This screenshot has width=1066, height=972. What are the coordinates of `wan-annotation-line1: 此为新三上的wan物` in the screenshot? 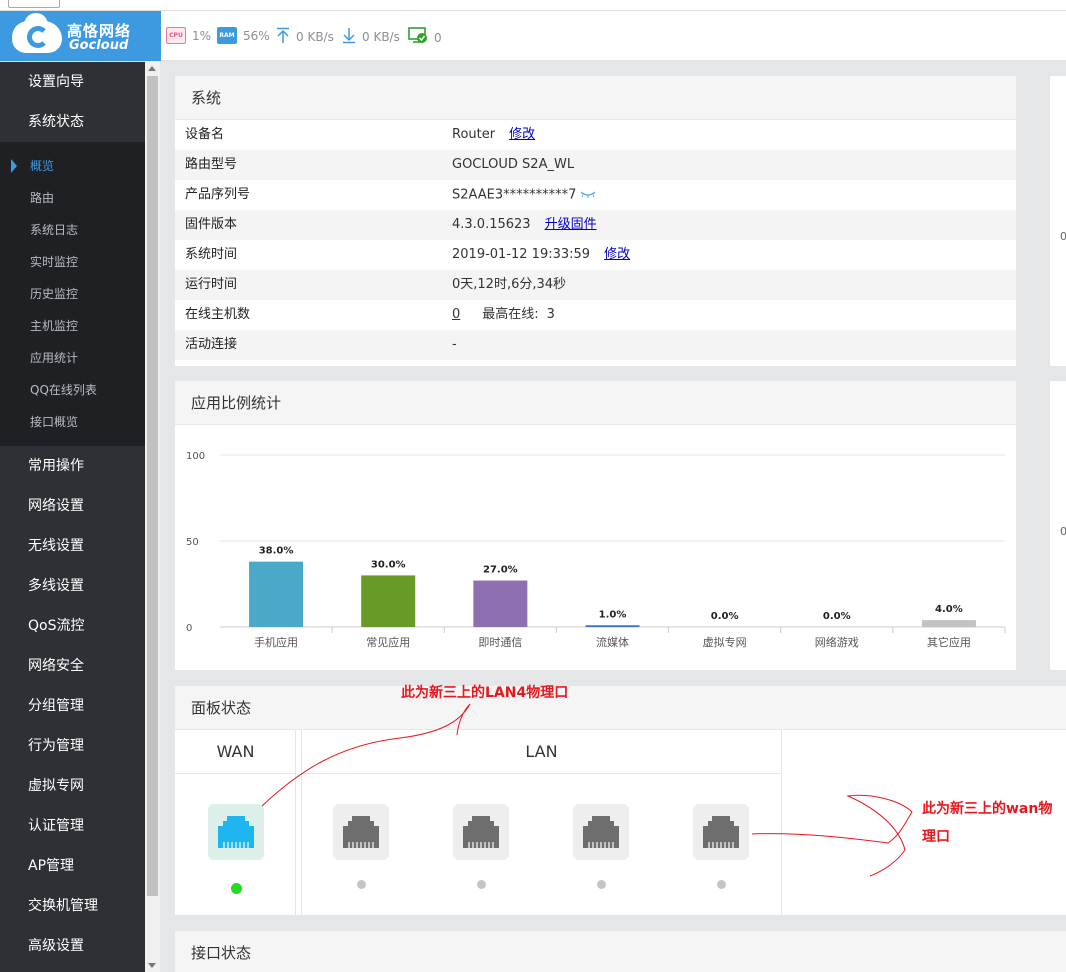 It's located at (987, 809).